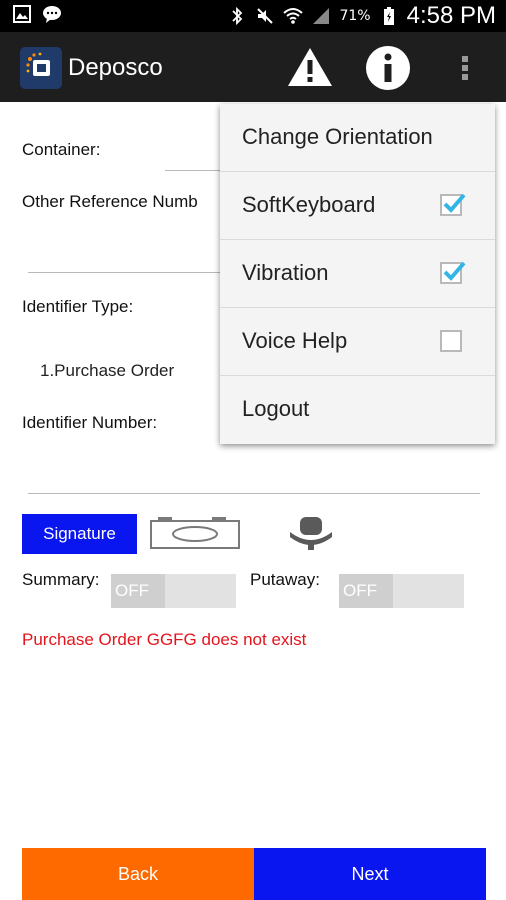 This screenshot has width=506, height=900. Describe the element at coordinates (388, 68) in the screenshot. I see `info-icon` at that location.